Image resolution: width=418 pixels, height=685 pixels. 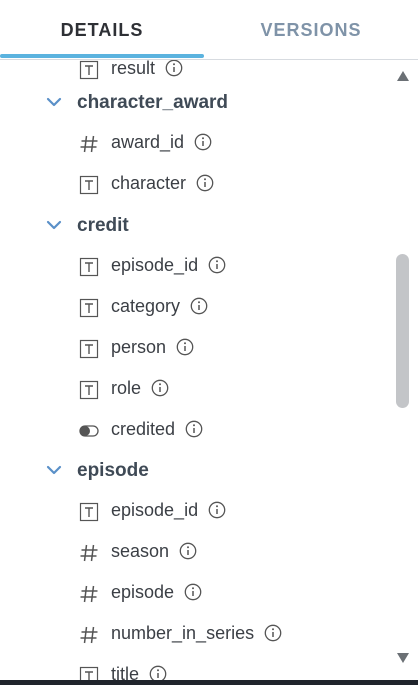 I want to click on field-row-award-id: award_id, so click(x=195, y=143).